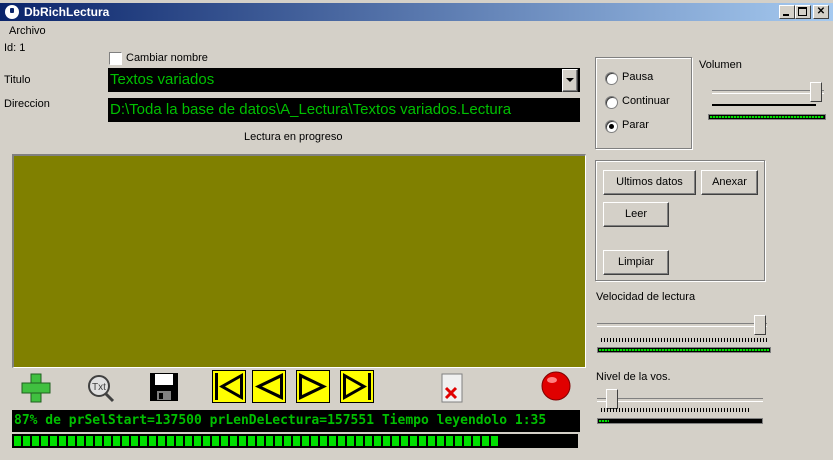 This screenshot has height=460, width=833. Describe the element at coordinates (676, 410) in the screenshot. I see `voice-ticks` at that location.